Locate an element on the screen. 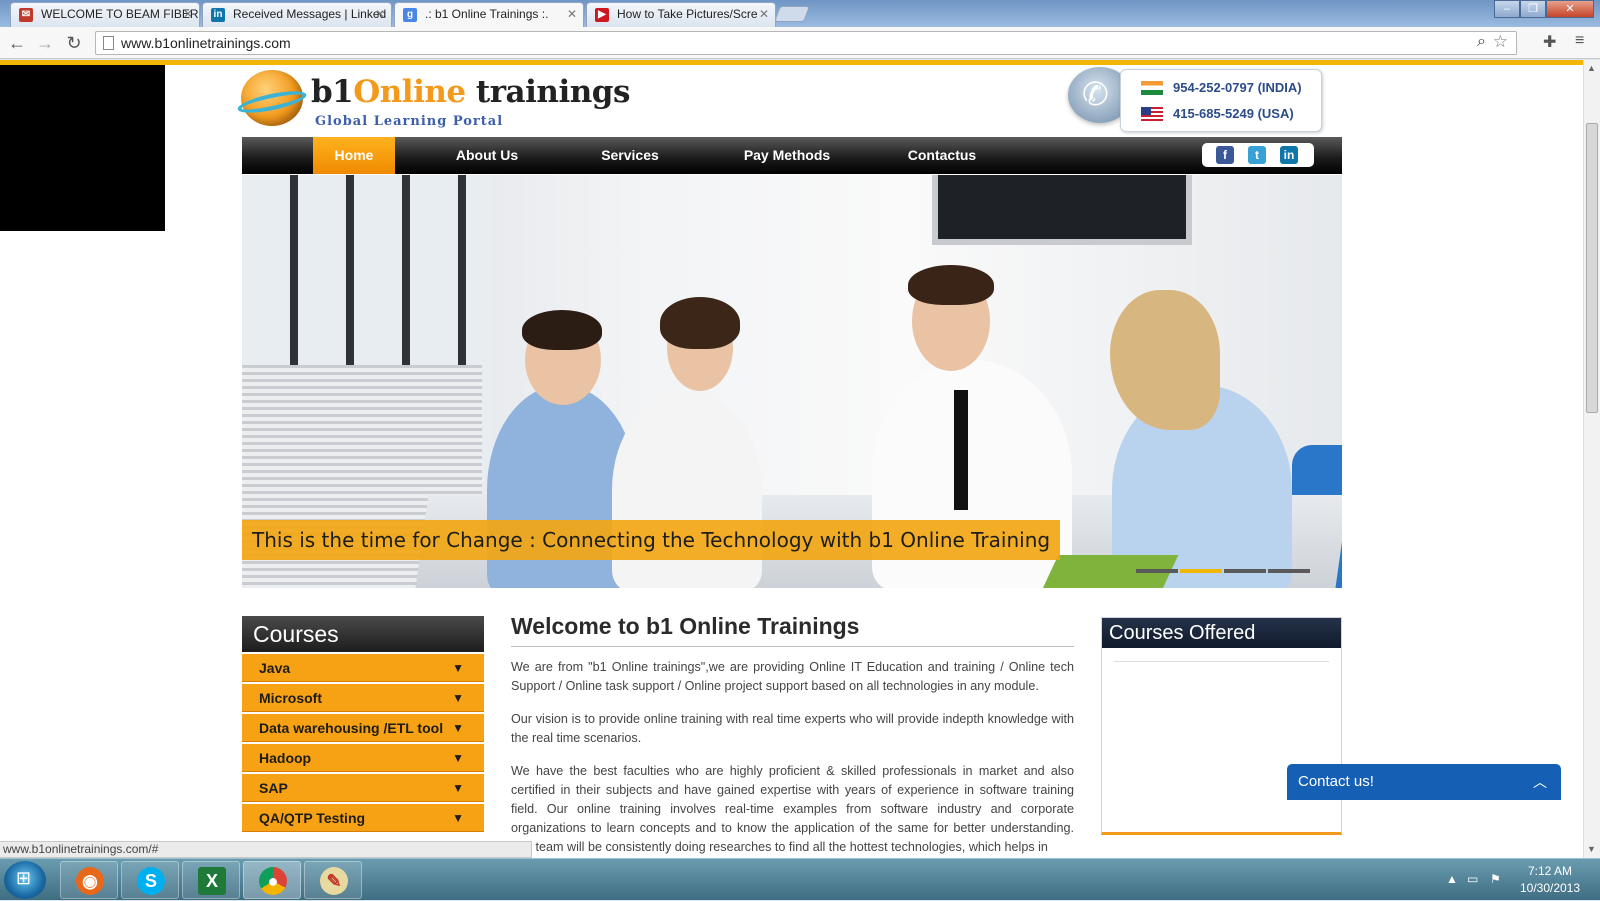  chrome-menu-icon: ≡ is located at coordinates (1579, 41).